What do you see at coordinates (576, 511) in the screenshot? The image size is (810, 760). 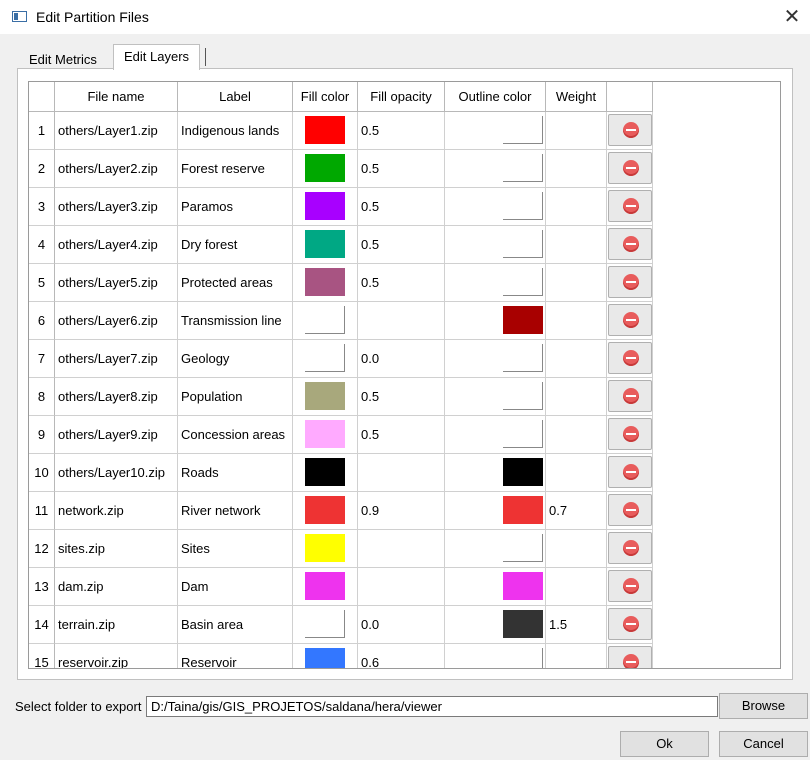 I see `weight-cell: 0.7` at bounding box center [576, 511].